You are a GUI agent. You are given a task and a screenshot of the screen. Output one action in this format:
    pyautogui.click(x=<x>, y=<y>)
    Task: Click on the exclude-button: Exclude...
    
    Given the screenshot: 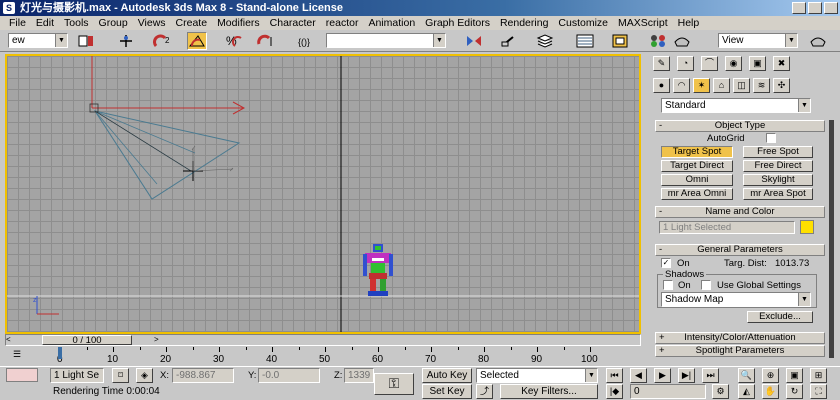 What is the action you would take?
    pyautogui.click(x=780, y=317)
    